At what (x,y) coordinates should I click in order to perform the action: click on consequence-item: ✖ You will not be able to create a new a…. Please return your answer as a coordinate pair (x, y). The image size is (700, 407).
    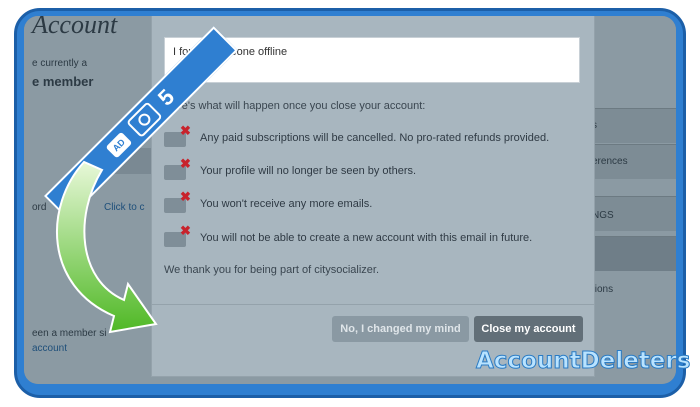
    Looking at the image, I should click on (348, 237).